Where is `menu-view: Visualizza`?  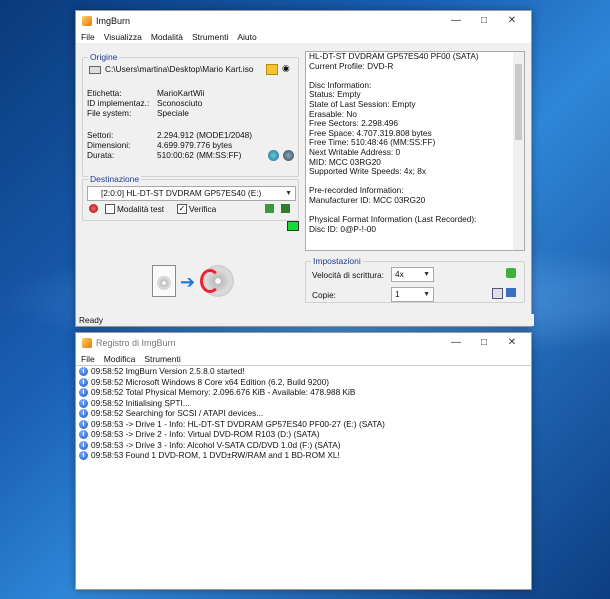
menu-view: Visualizza is located at coordinates (123, 37).